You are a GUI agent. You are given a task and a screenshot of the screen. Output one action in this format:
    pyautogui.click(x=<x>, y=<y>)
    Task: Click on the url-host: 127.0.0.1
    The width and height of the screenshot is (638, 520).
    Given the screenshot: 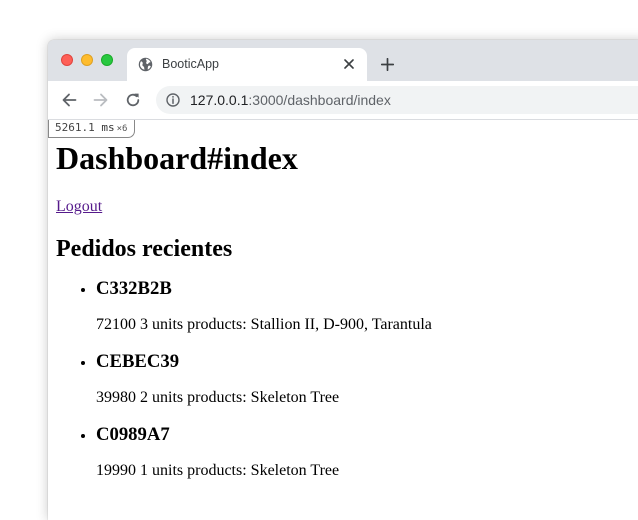 What is the action you would take?
    pyautogui.click(x=219, y=100)
    